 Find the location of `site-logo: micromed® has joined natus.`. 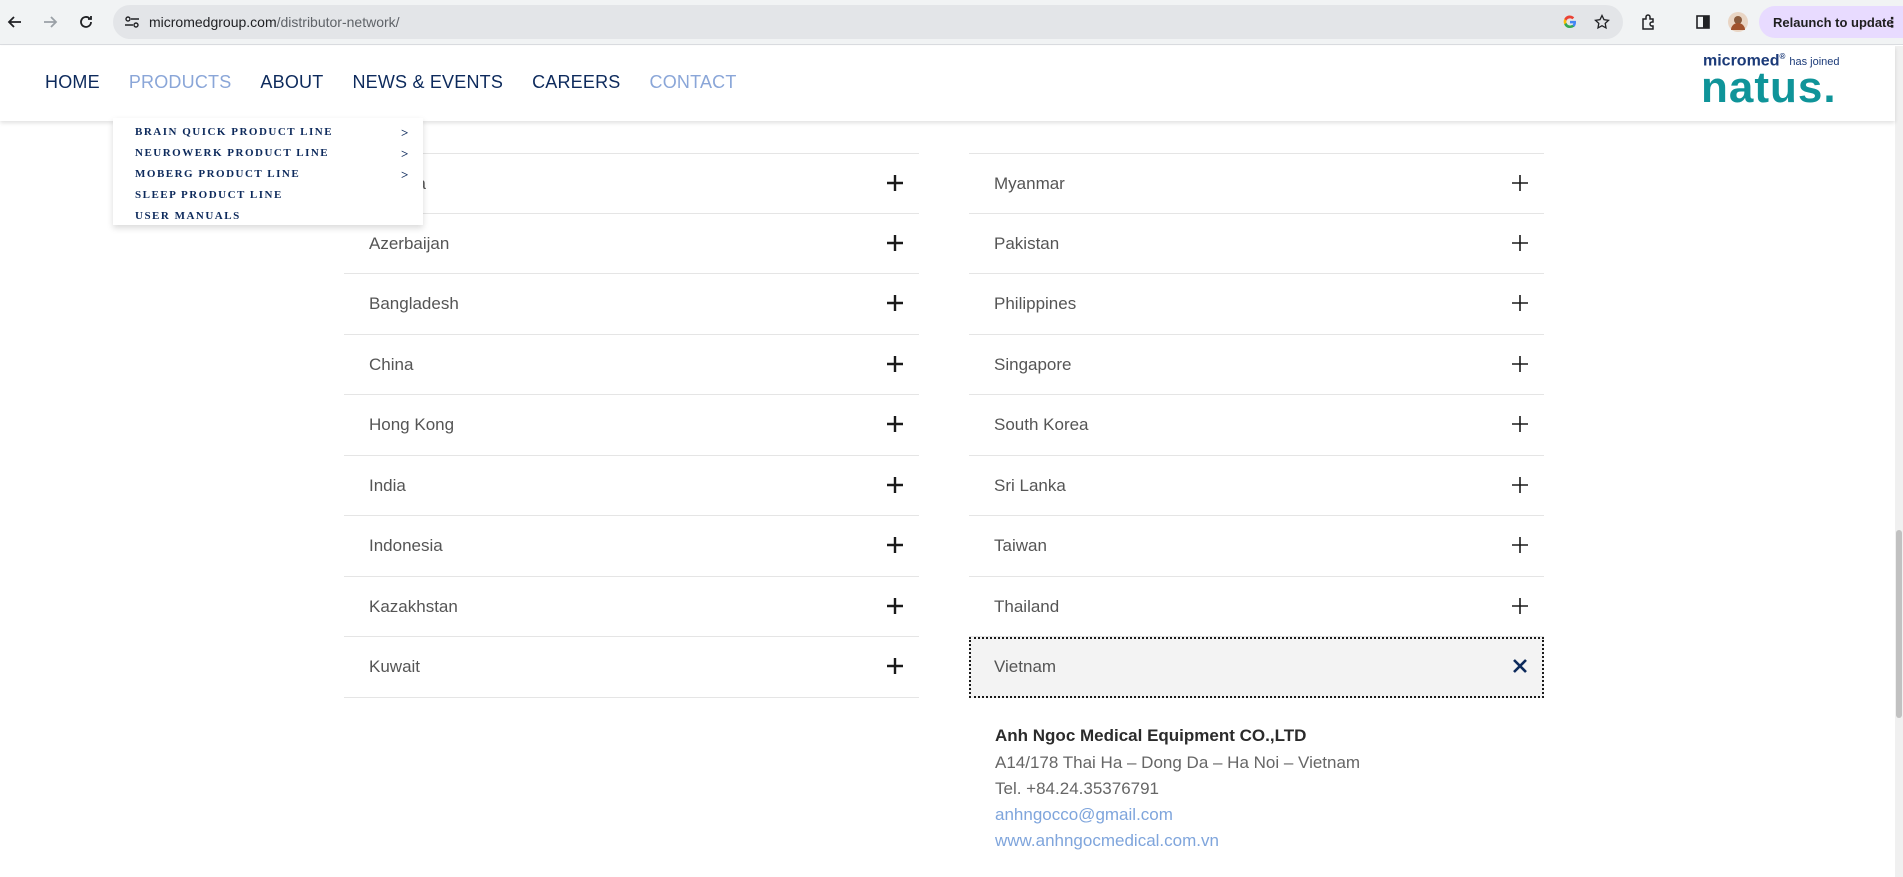

site-logo: micromed® has joined natus. is located at coordinates (1777, 83).